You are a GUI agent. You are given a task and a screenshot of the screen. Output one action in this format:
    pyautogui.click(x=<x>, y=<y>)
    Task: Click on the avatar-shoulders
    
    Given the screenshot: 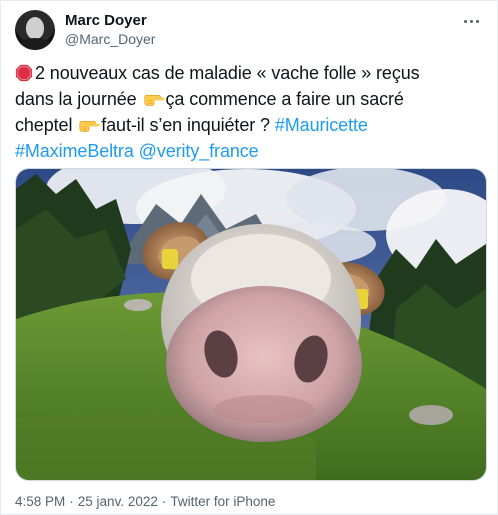 What is the action you would take?
    pyautogui.click(x=35, y=44)
    